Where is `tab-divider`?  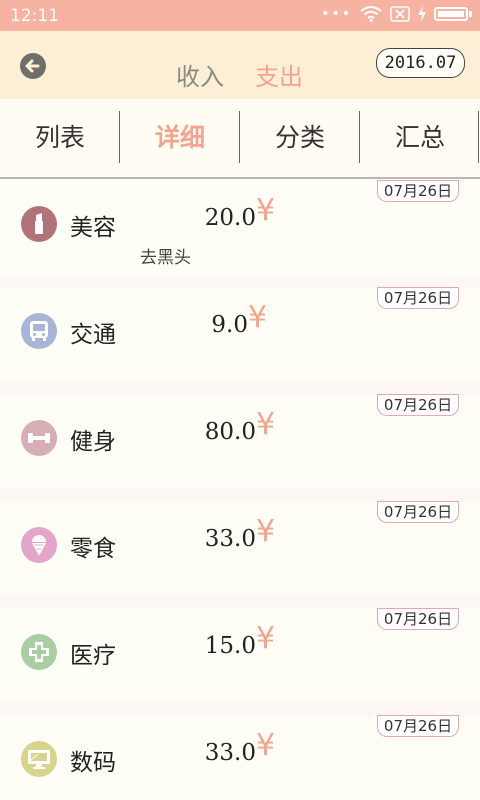 tab-divider is located at coordinates (478, 137).